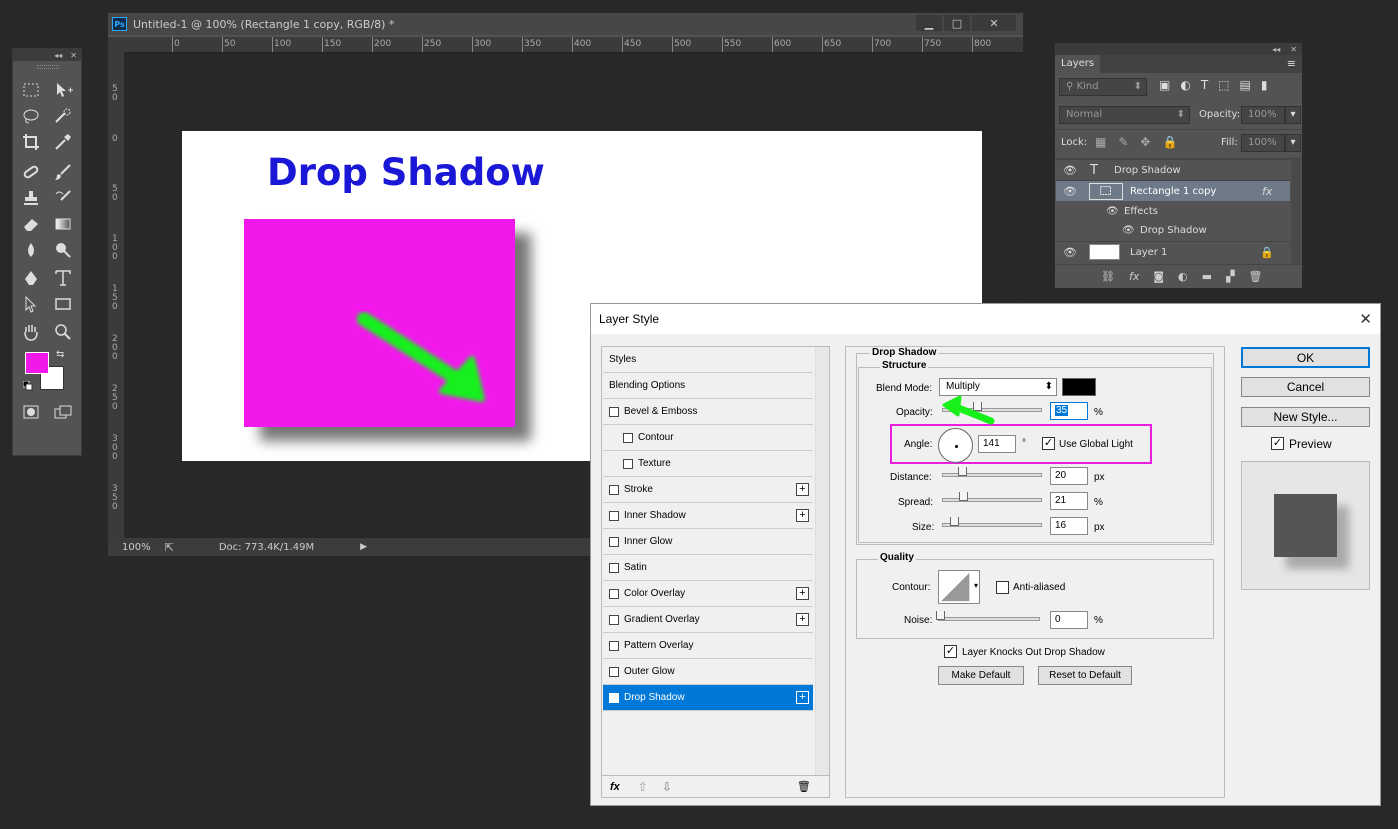  I want to click on cancel-button: Cancel, so click(1305, 387).